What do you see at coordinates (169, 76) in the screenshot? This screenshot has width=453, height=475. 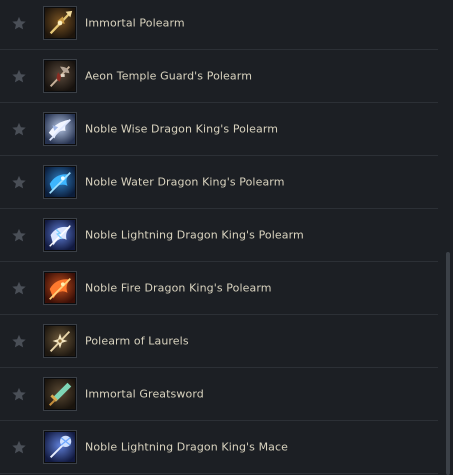 I see `item-name: Aeon Temple Guard's Polearm` at bounding box center [169, 76].